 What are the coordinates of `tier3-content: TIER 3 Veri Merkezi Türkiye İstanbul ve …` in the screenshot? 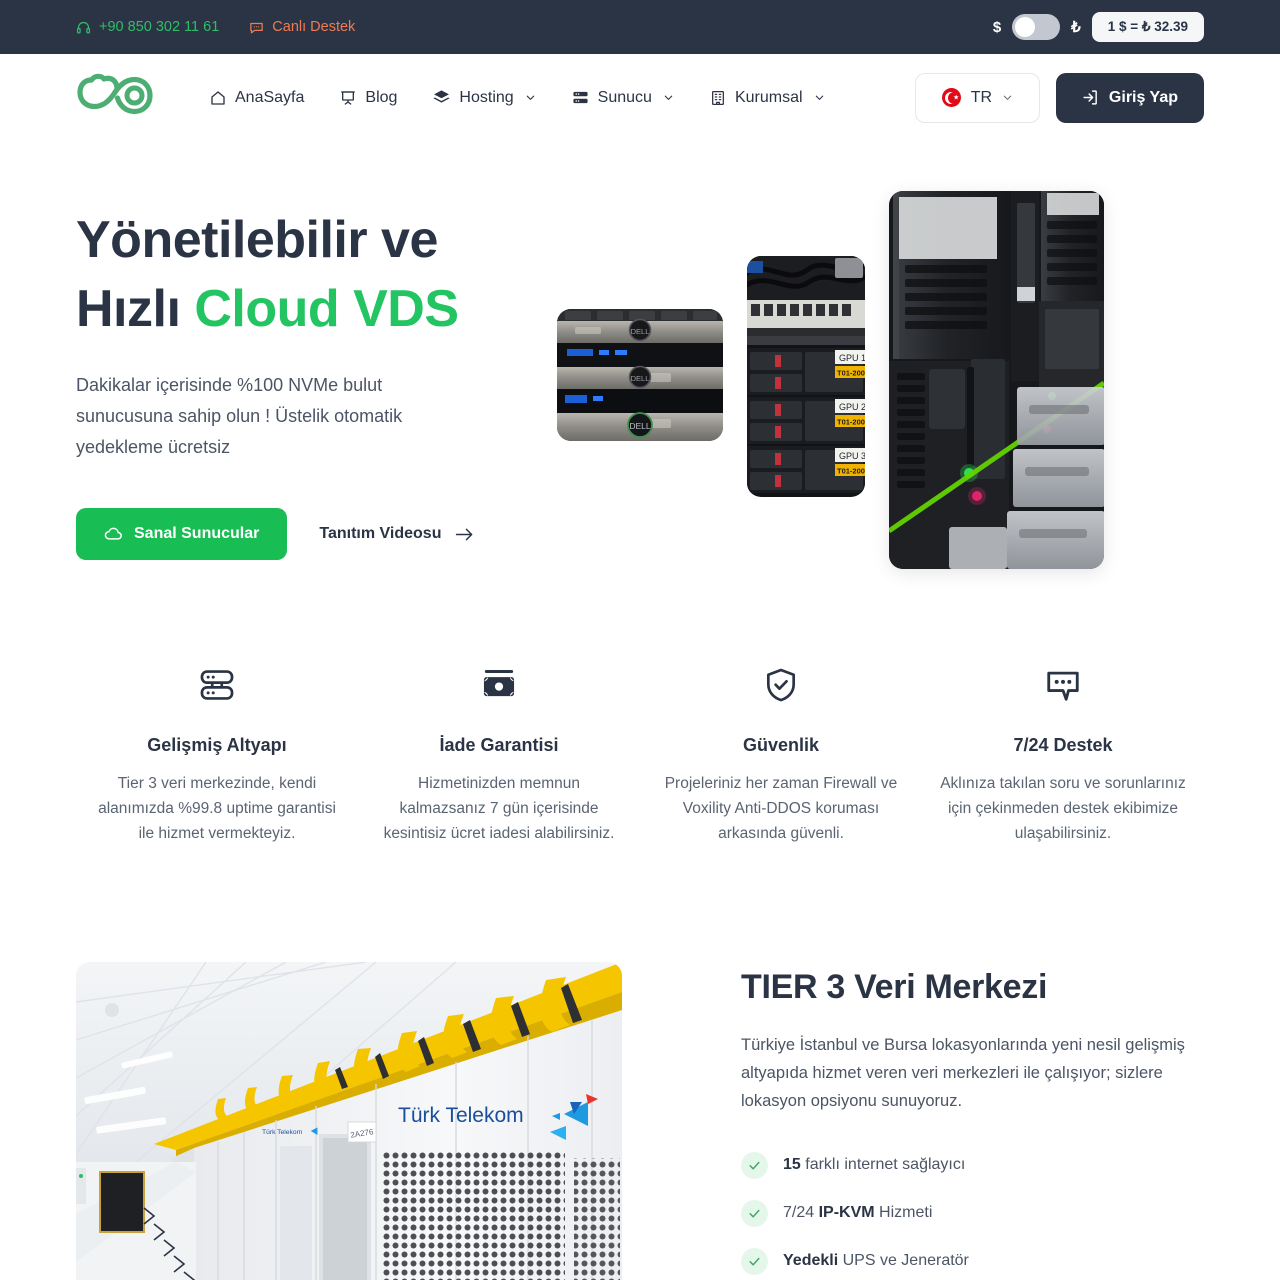 It's located at (913, 1121).